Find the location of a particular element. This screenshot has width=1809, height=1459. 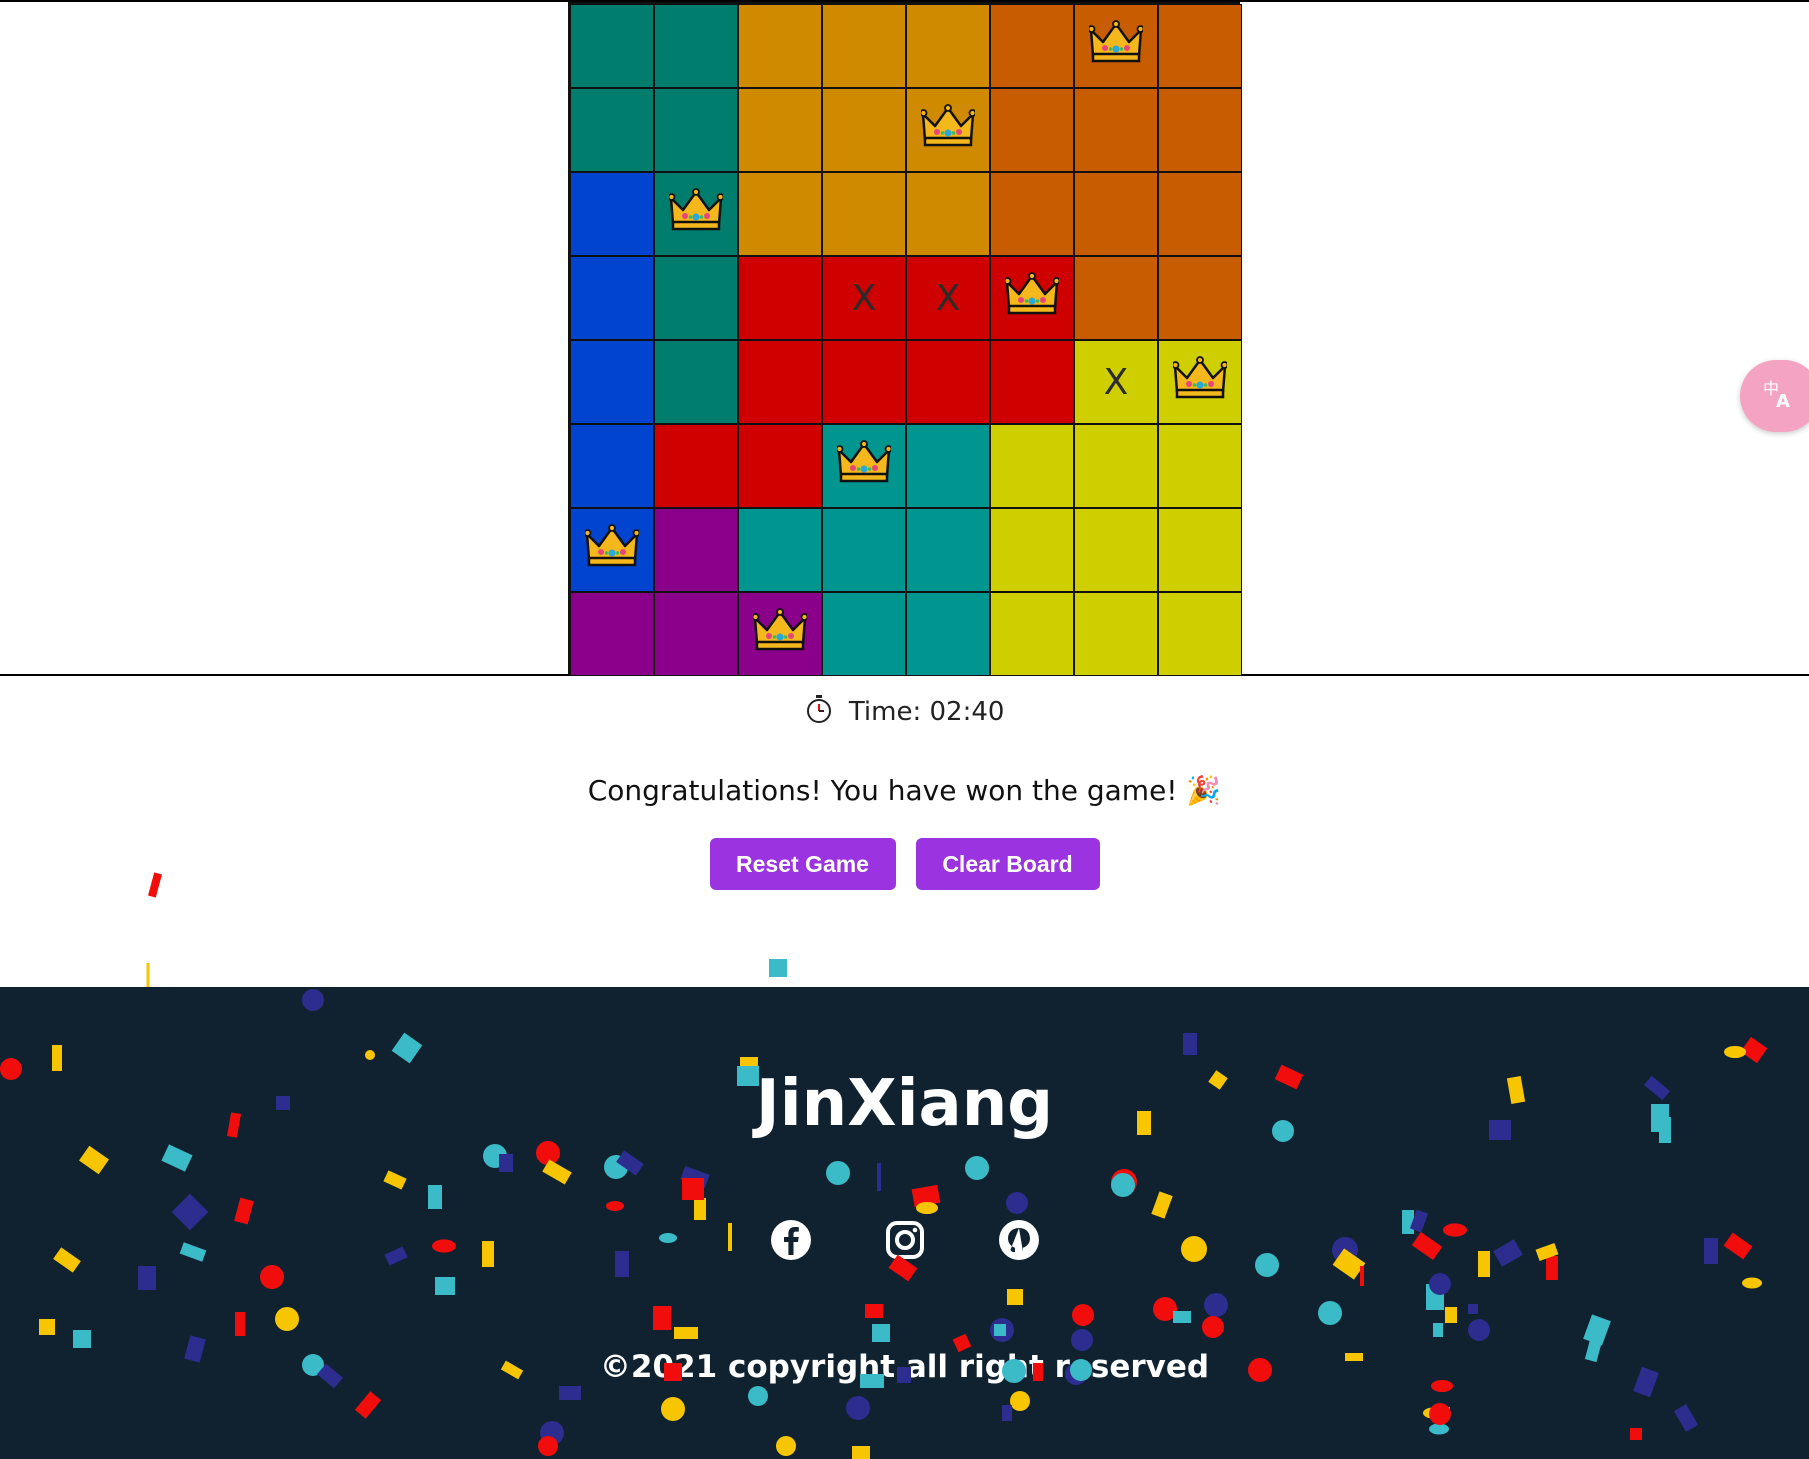

timer: Time: 02:40 is located at coordinates (904, 712).